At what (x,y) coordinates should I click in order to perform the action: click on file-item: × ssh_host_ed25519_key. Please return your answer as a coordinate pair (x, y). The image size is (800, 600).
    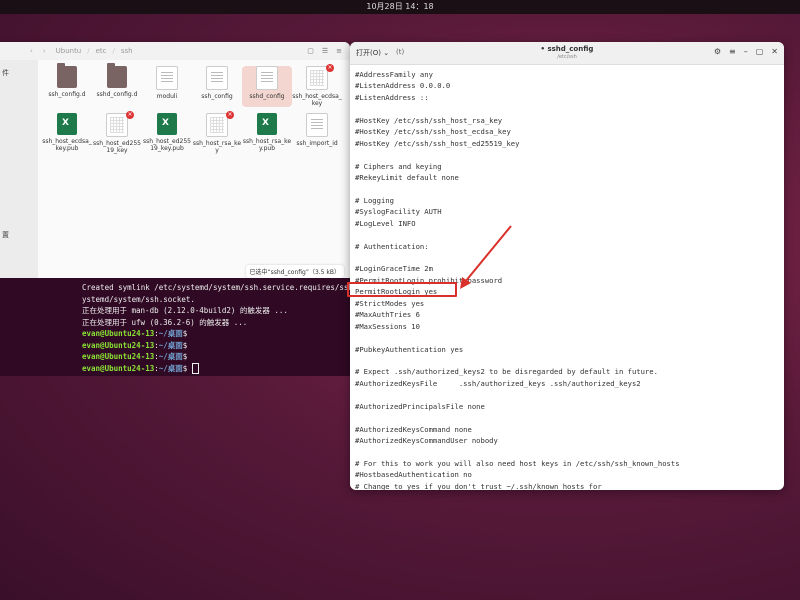
    Looking at the image, I should click on (117, 132).